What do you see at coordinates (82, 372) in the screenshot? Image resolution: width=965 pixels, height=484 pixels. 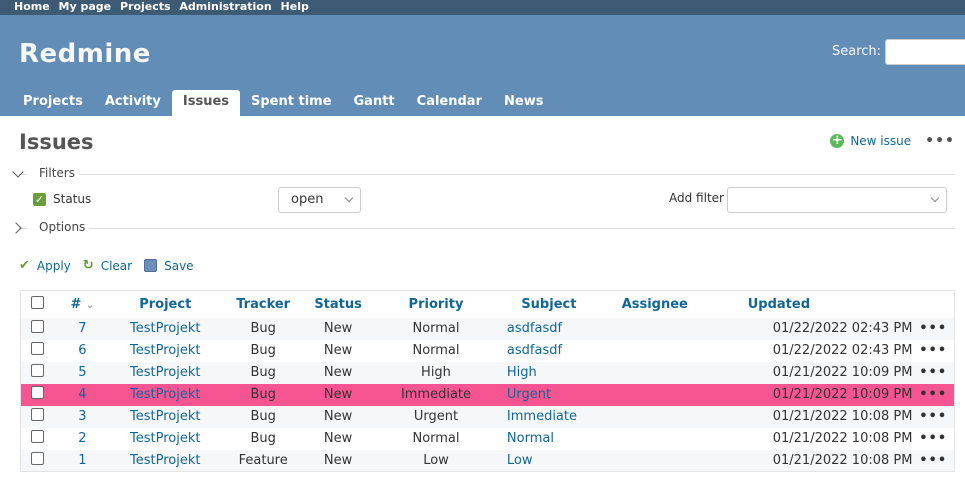 I see `issue-id-link: 5` at bounding box center [82, 372].